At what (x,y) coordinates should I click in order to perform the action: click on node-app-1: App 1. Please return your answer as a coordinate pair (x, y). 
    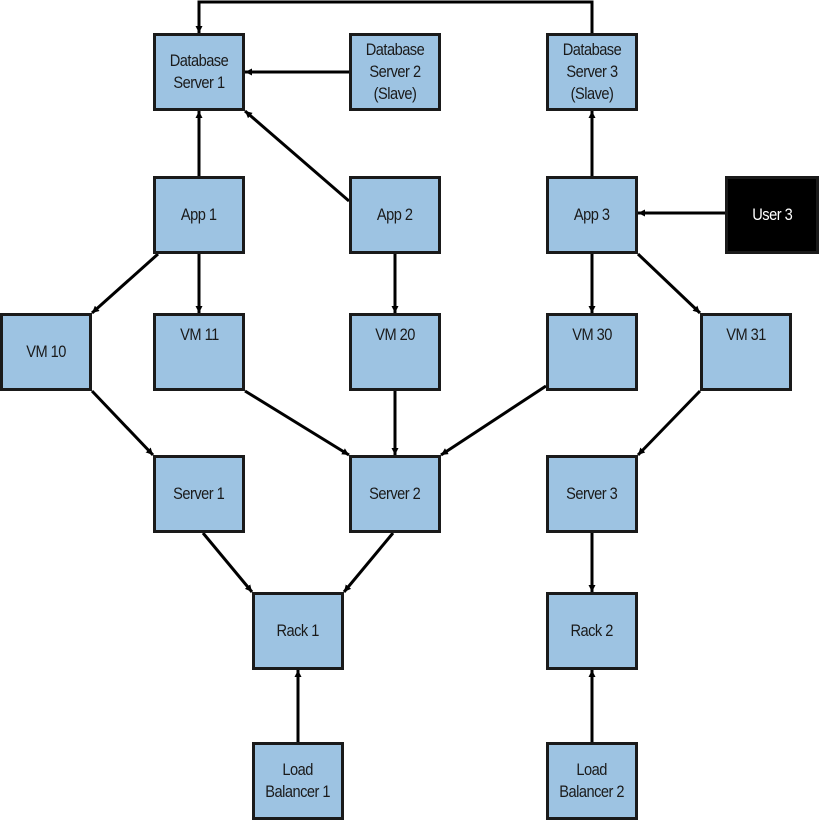
    Looking at the image, I should click on (199, 215).